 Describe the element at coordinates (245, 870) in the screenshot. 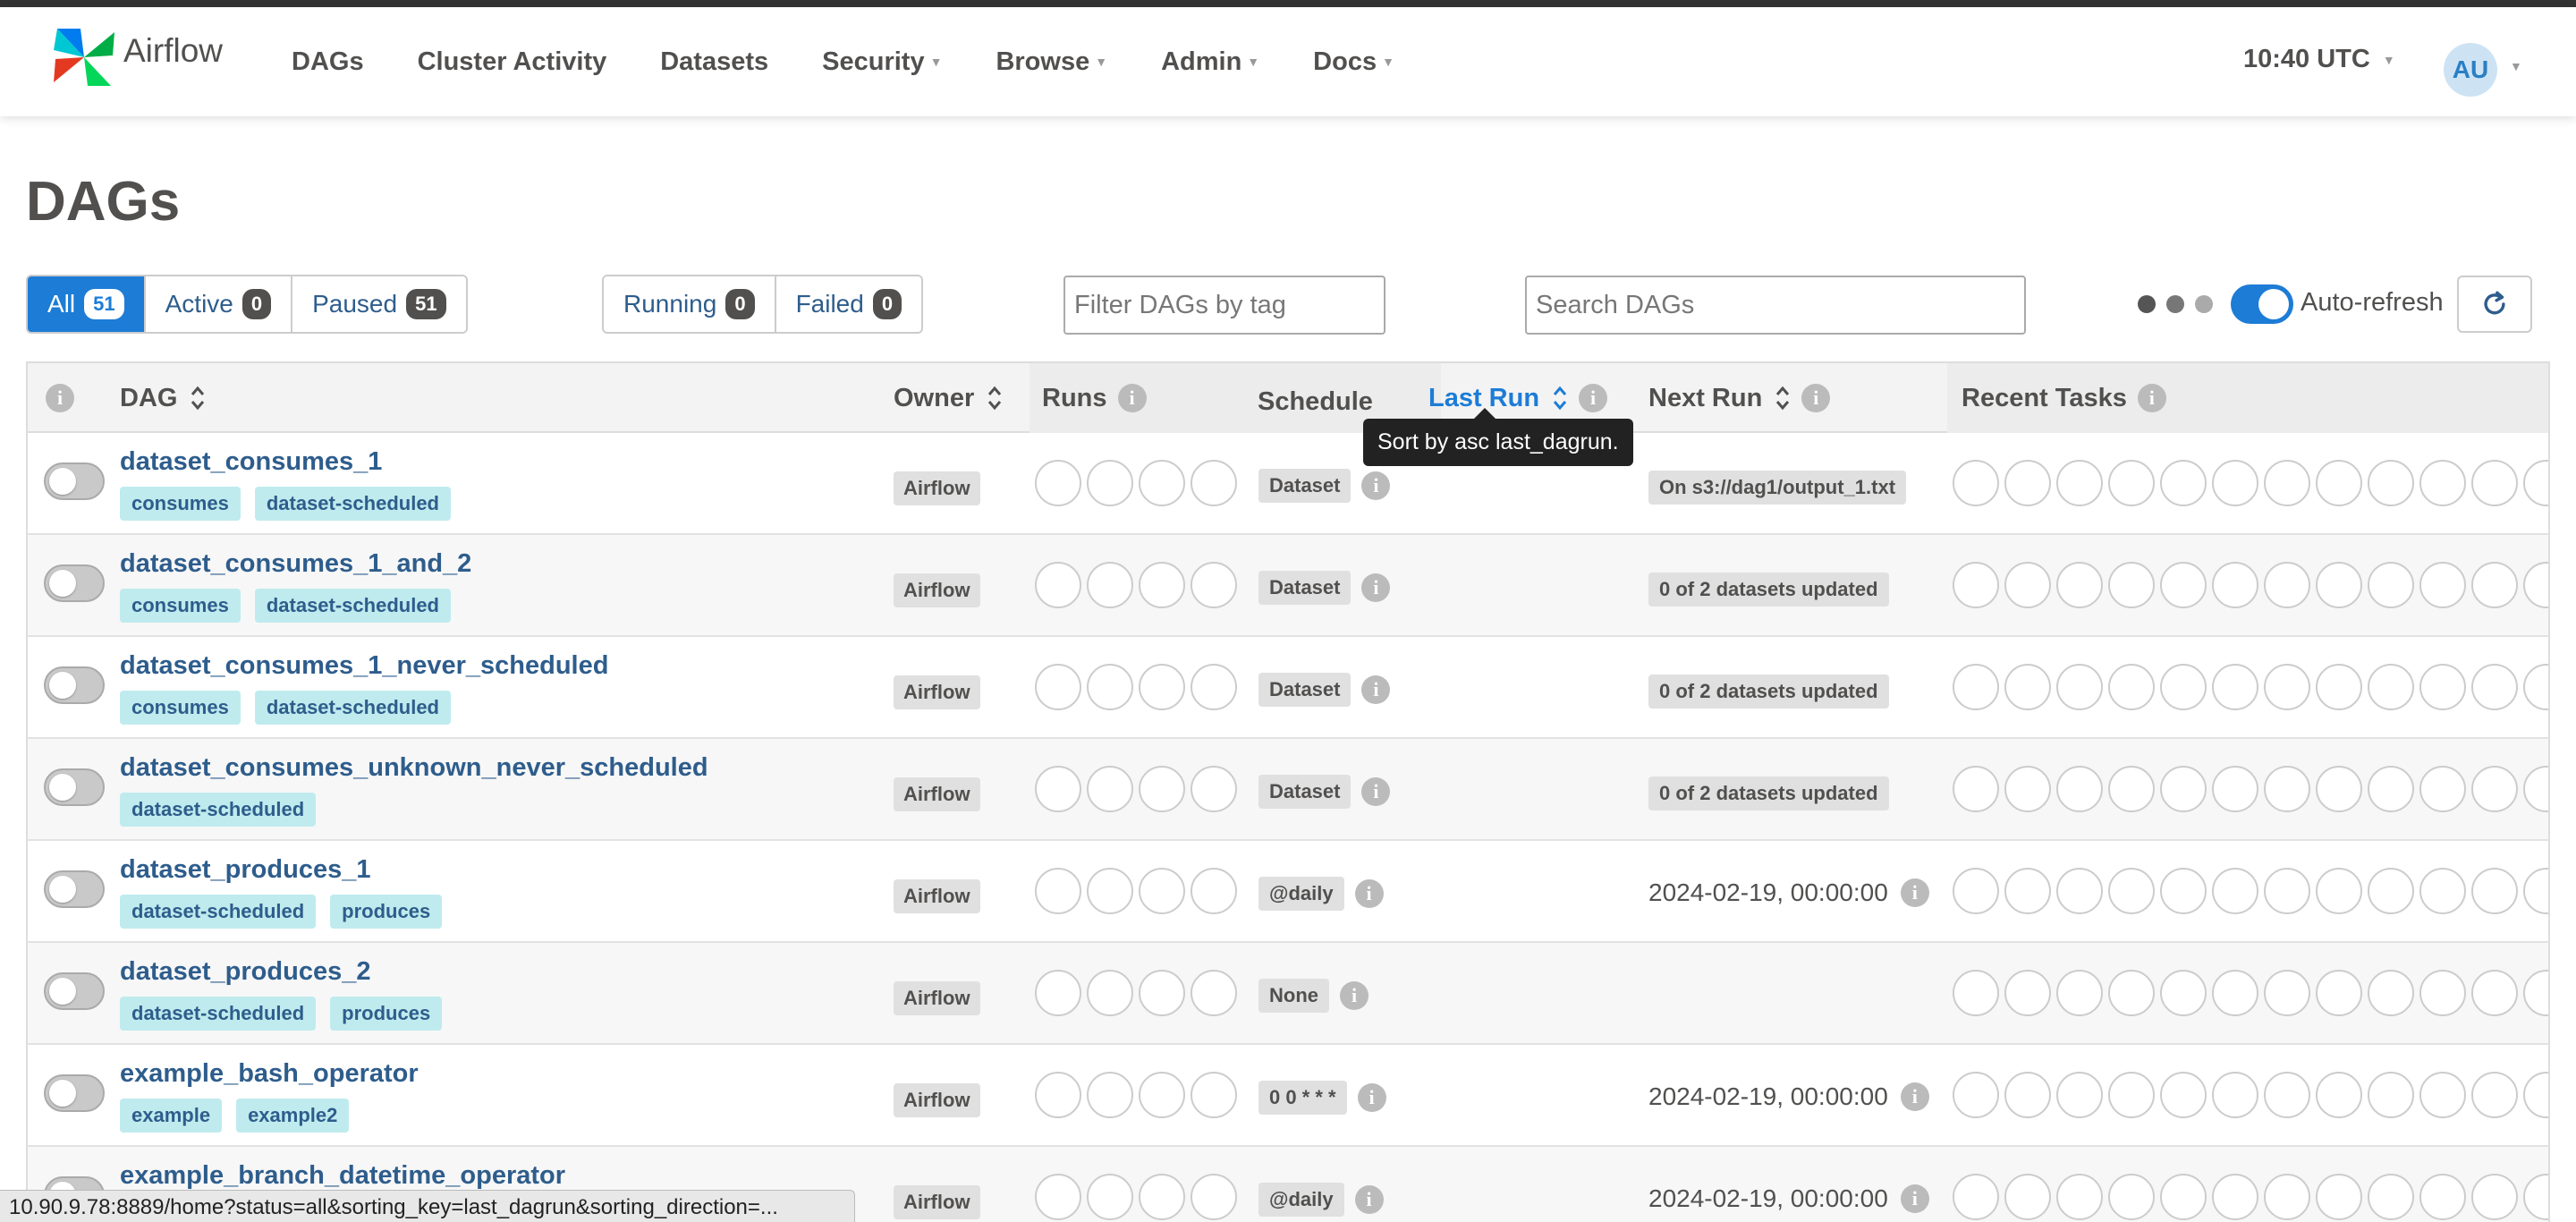

I see `dag-name-link: dataset_produces_1` at that location.